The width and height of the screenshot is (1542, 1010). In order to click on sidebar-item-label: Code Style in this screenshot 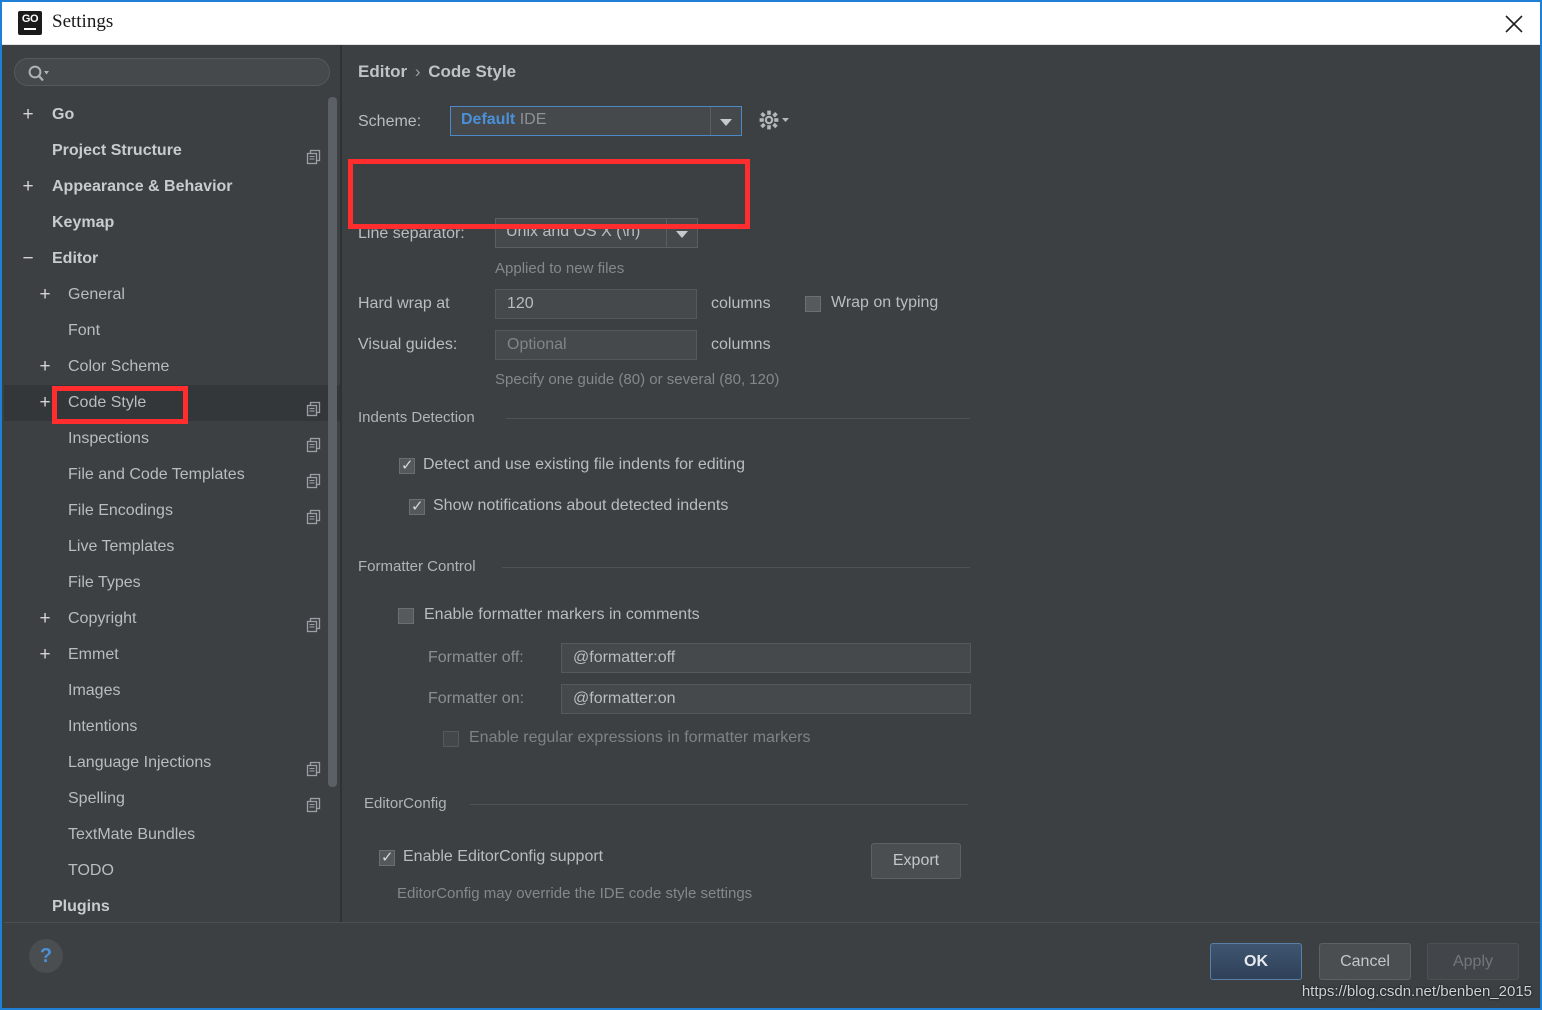, I will do `click(107, 402)`.